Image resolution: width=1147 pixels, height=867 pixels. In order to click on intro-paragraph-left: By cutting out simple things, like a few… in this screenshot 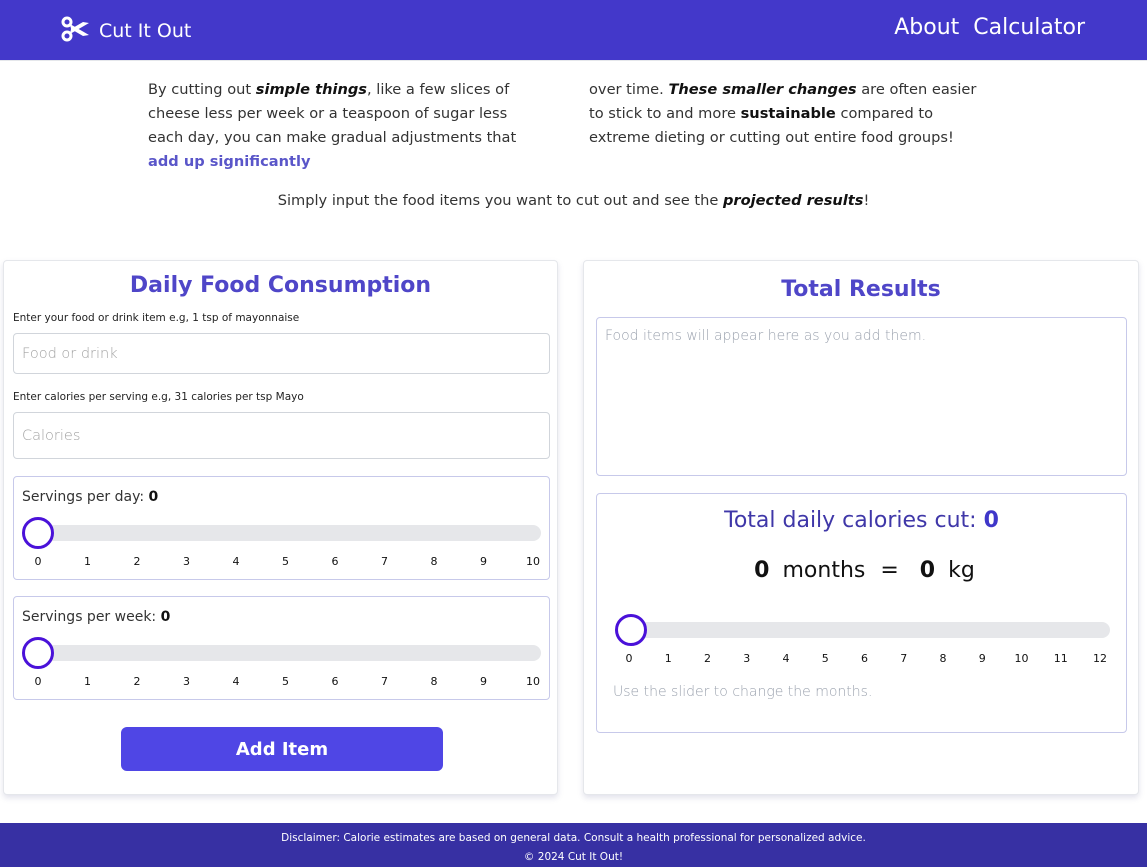, I will do `click(344, 126)`.